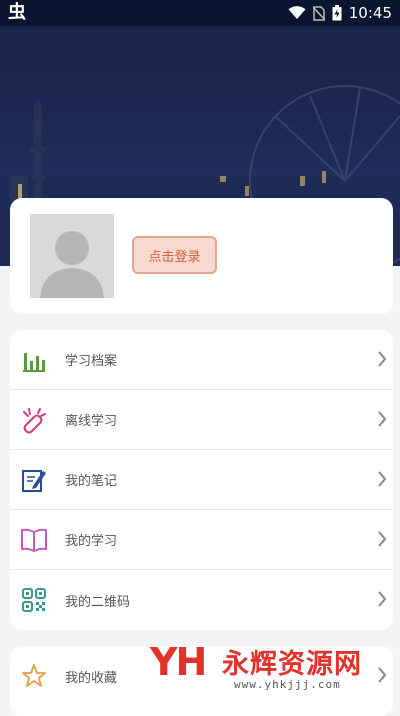 This screenshot has width=400, height=716. What do you see at coordinates (201, 600) in the screenshot?
I see `menu-item-my-qr-code: 我的二维码` at bounding box center [201, 600].